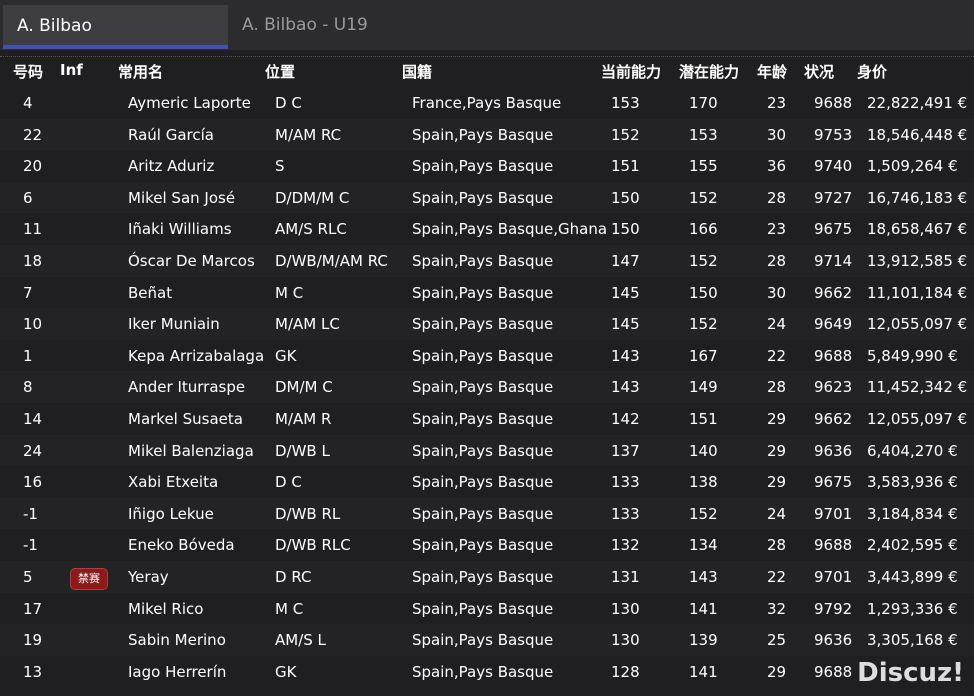 The width and height of the screenshot is (974, 696). Describe the element at coordinates (917, 292) in the screenshot. I see `player-value: 11,101,184 €` at that location.